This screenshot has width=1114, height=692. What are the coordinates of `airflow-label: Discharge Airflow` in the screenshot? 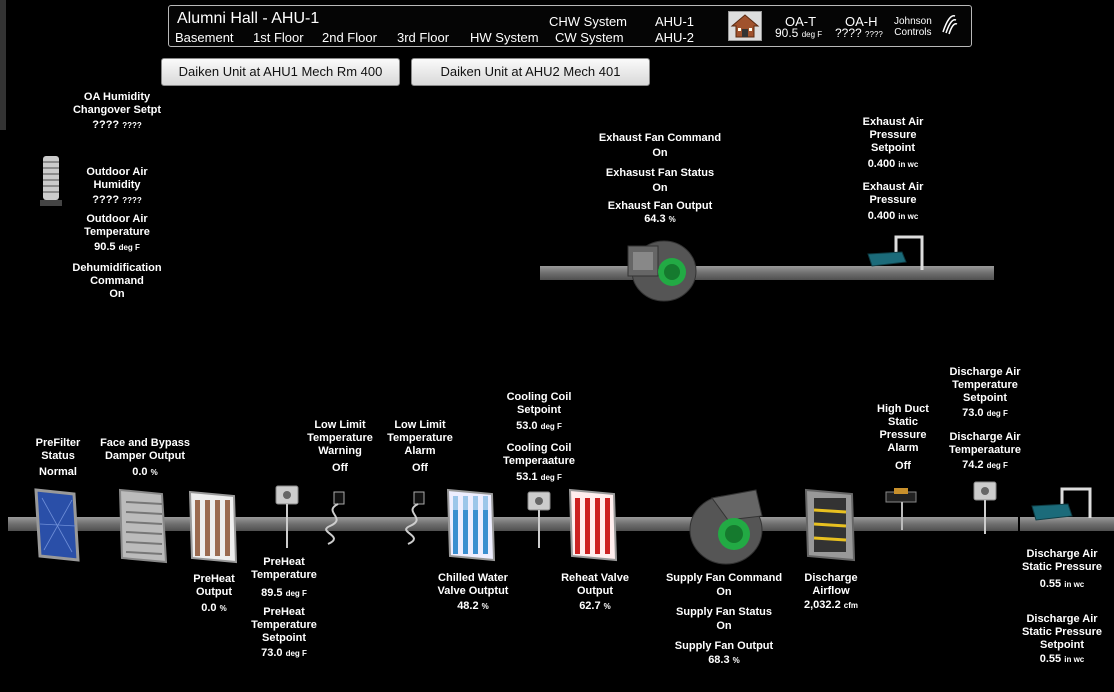 It's located at (831, 584).